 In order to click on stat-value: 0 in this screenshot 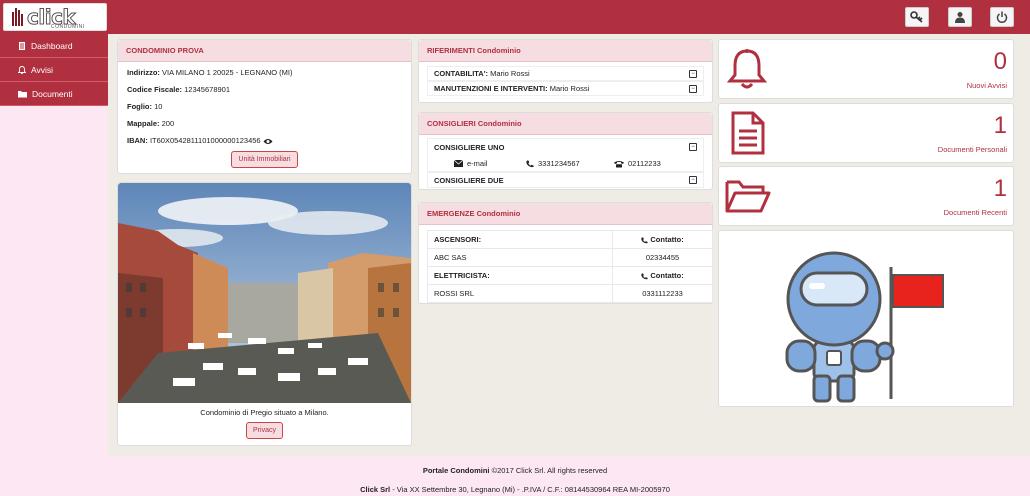, I will do `click(1000, 61)`.